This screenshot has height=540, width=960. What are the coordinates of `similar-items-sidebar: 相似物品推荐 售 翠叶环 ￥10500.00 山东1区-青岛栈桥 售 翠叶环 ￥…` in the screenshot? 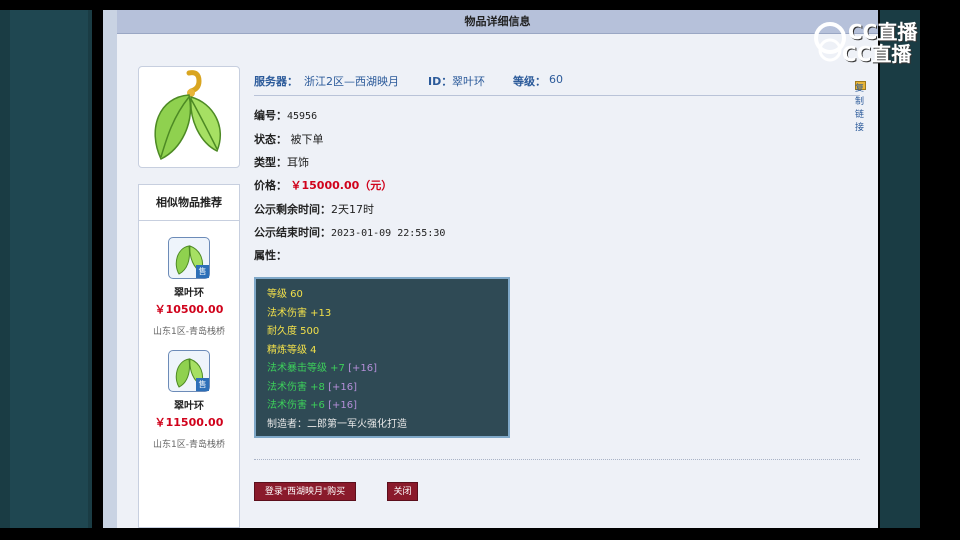 It's located at (189, 356).